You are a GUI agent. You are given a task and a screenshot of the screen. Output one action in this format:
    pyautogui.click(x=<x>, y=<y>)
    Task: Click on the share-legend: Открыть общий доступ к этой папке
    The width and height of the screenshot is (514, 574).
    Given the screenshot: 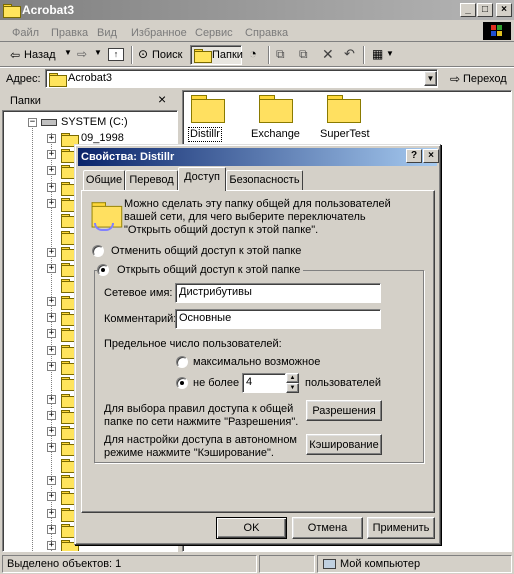 What is the action you would take?
    pyautogui.click(x=200, y=270)
    